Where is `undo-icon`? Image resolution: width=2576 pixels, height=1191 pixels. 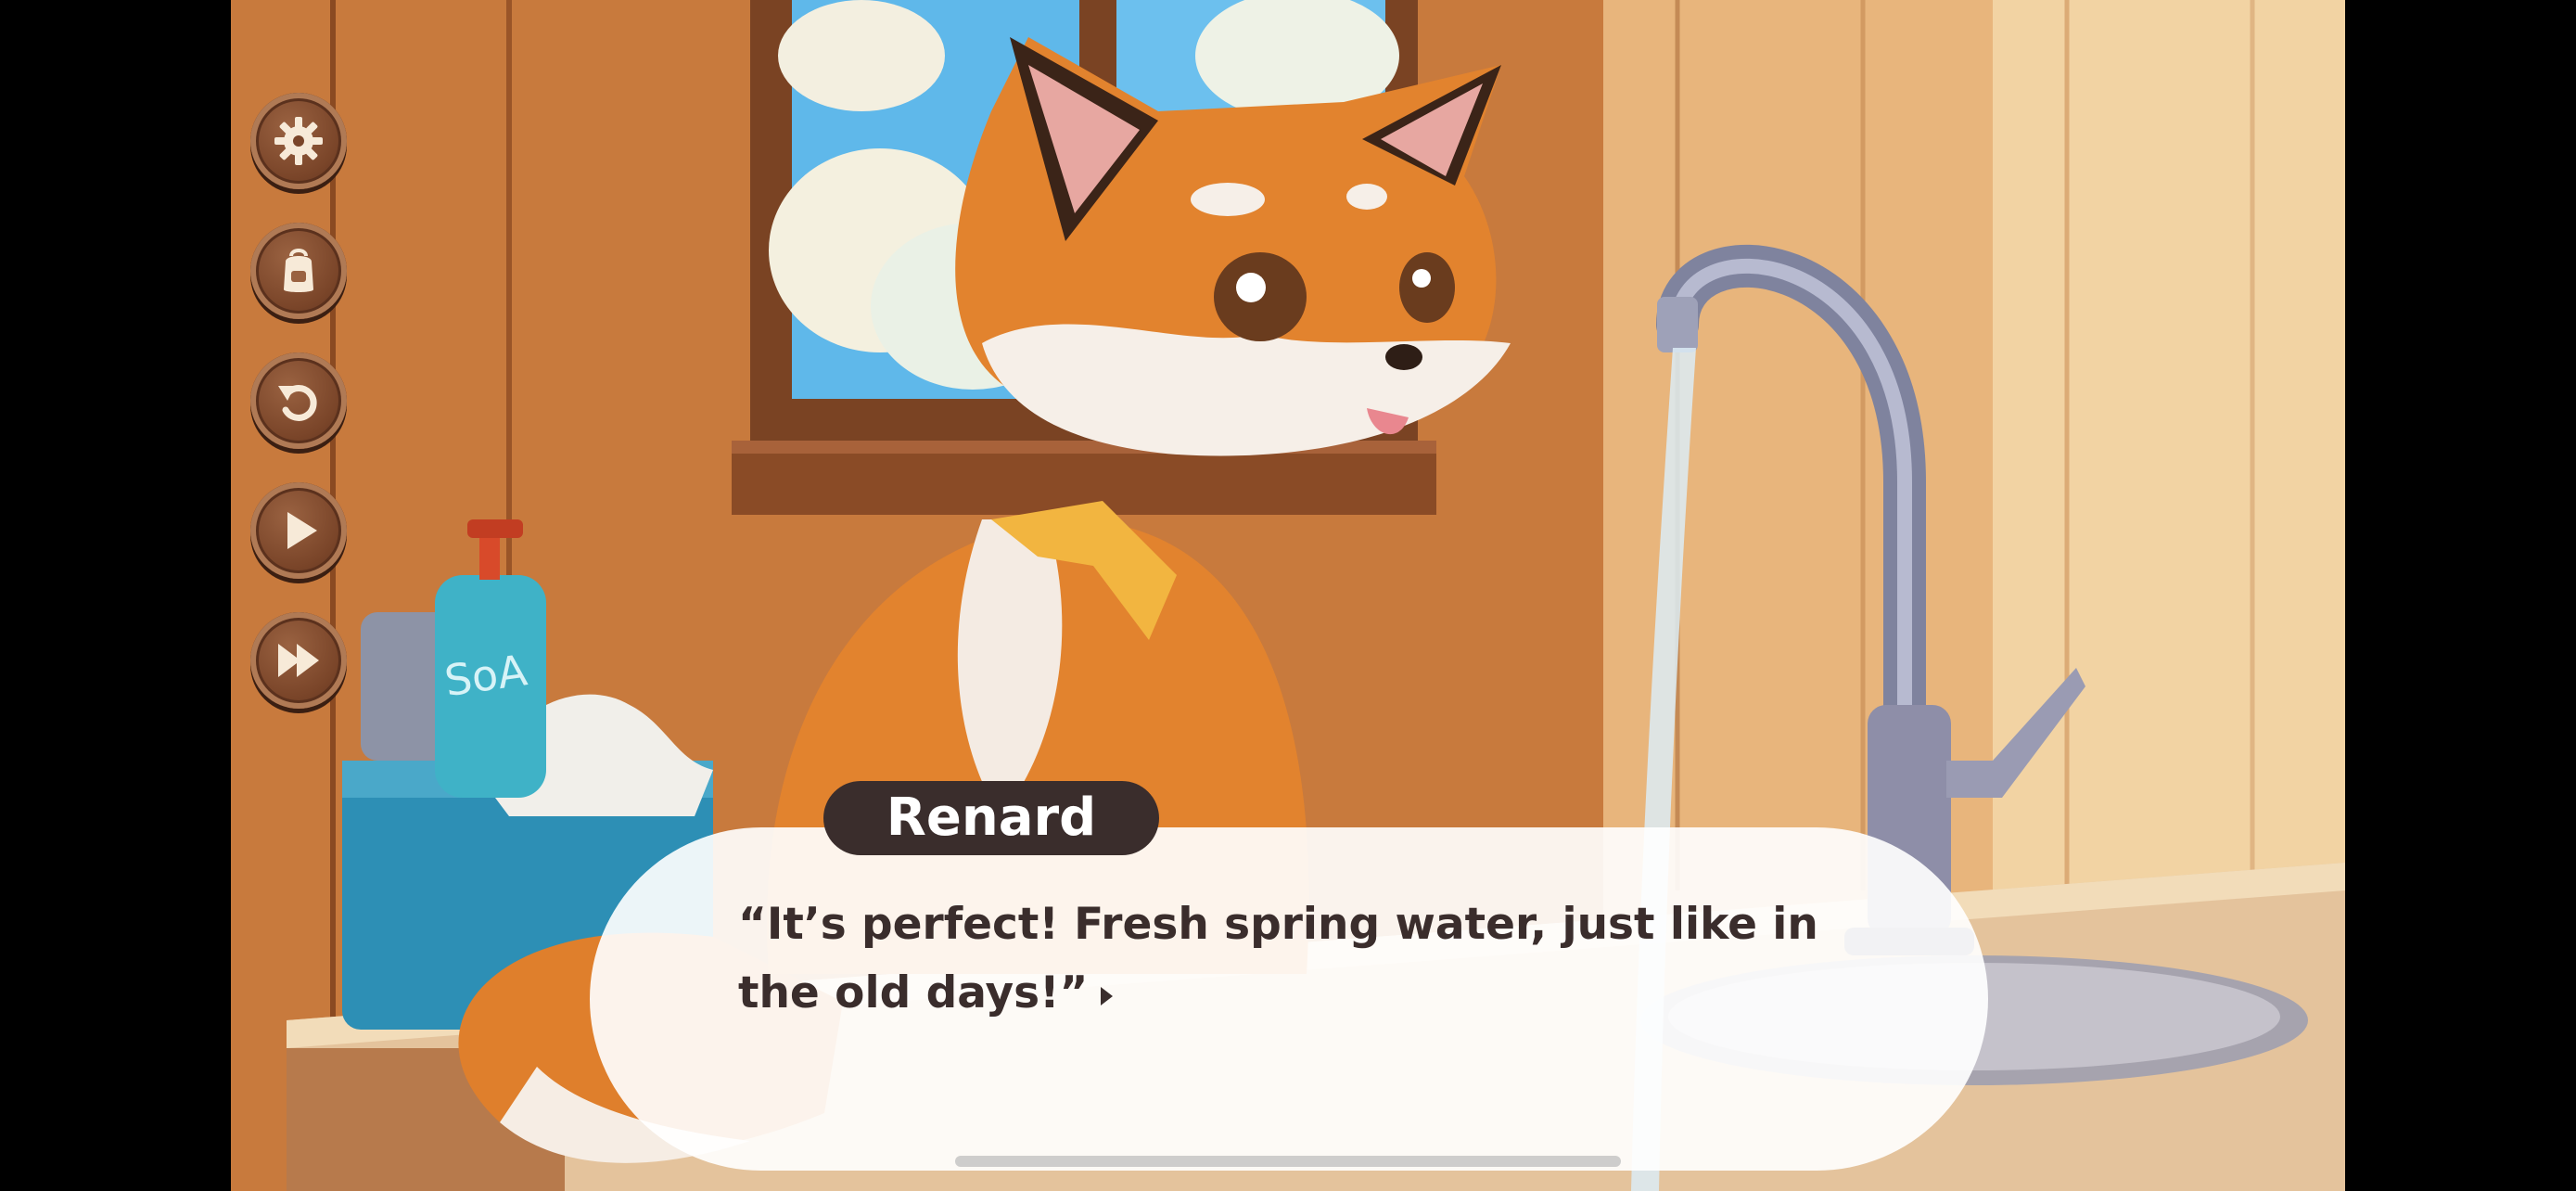
undo-icon is located at coordinates (297, 402).